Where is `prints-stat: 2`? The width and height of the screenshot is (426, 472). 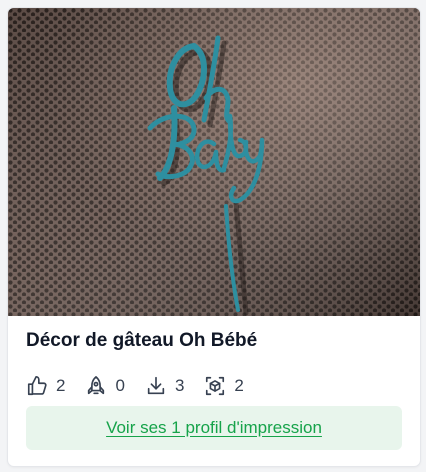
prints-stat: 2 is located at coordinates (224, 386).